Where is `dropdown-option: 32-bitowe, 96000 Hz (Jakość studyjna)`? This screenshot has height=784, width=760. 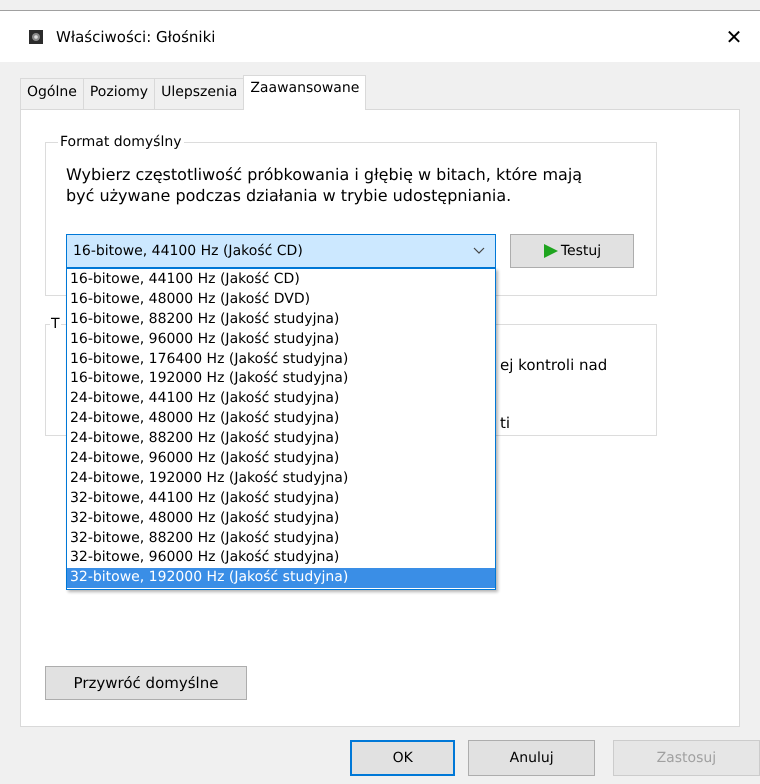
dropdown-option: 32-bitowe, 96000 Hz (Jakość studyjna) is located at coordinates (281, 558).